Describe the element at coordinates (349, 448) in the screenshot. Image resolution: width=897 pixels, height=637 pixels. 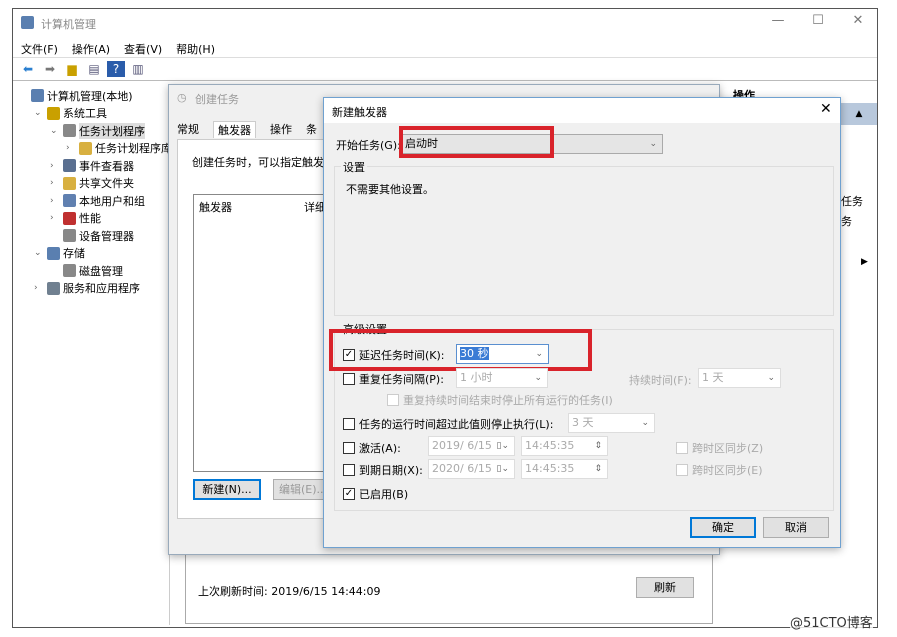
I see `activate-checkbox` at that location.